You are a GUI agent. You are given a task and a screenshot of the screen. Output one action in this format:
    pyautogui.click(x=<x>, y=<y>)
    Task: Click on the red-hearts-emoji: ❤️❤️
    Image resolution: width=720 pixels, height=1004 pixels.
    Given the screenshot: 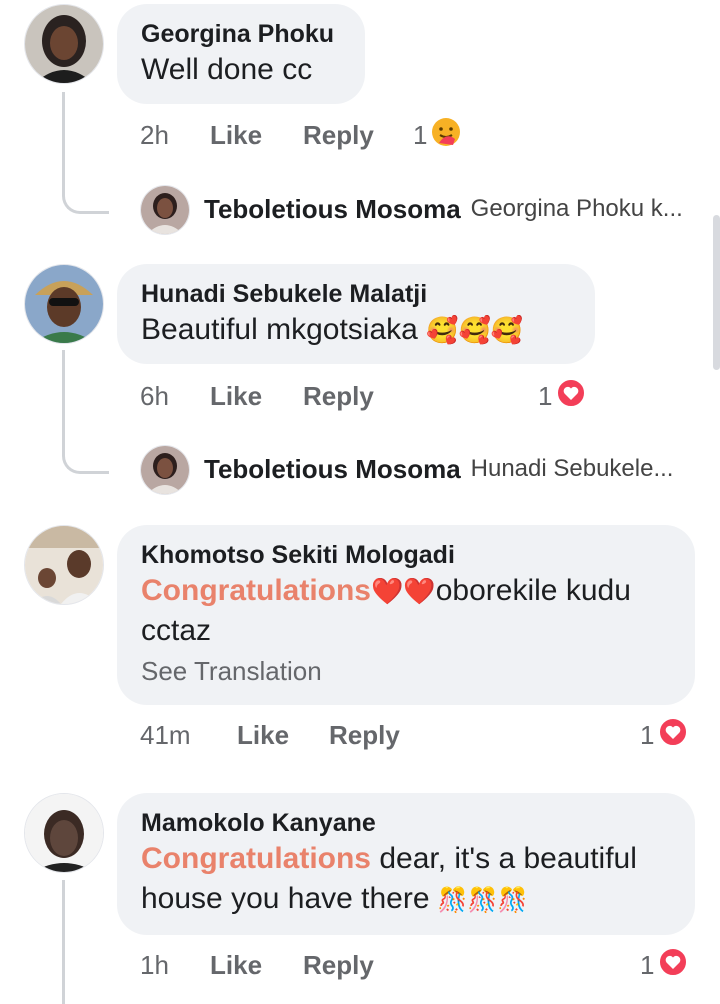 What is the action you would take?
    pyautogui.click(x=403, y=591)
    